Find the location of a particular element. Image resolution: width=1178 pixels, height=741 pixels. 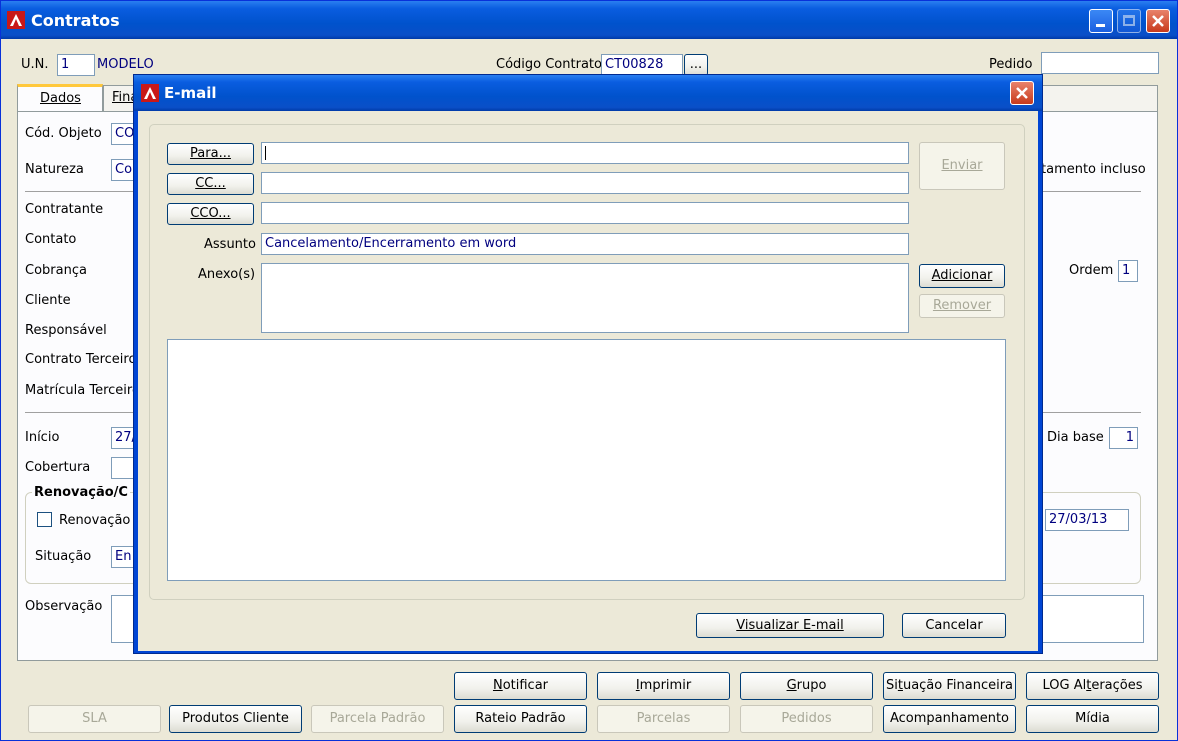

responsavel-label: Responsável is located at coordinates (66, 330).